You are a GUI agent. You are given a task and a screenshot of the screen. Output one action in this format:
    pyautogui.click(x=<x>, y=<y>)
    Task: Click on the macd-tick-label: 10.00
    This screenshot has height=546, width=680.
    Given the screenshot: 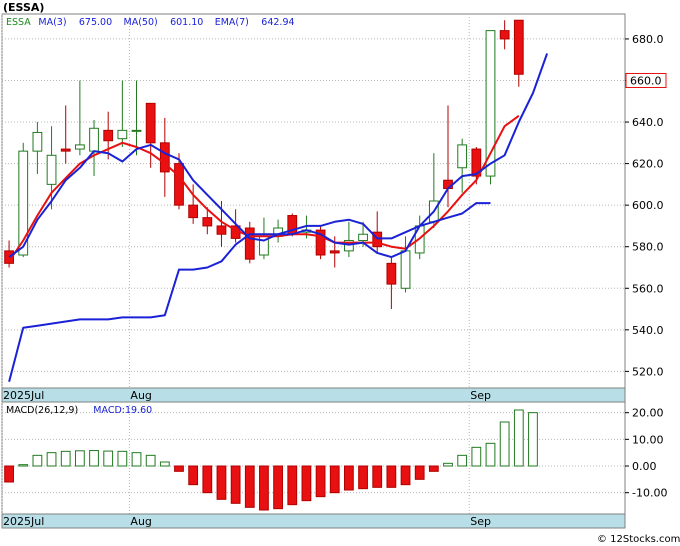 What is the action you would take?
    pyautogui.click(x=648, y=439)
    